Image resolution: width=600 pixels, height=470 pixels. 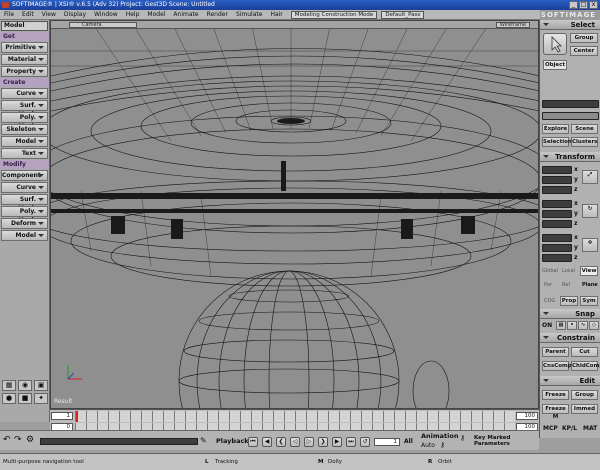 I want to click on timeline-start-field: 1, so click(x=62, y=416).